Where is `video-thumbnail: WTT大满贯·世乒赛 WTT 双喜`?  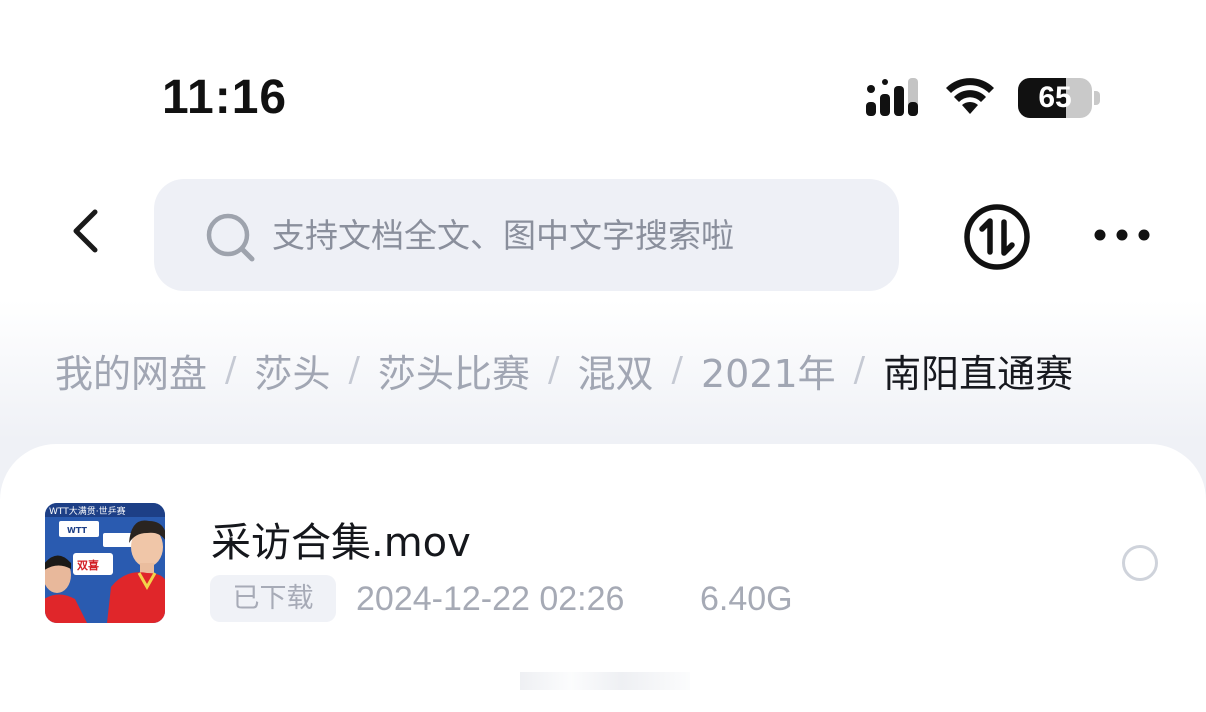
video-thumbnail: WTT大满贯·世乒赛 WTT 双喜 is located at coordinates (105, 563).